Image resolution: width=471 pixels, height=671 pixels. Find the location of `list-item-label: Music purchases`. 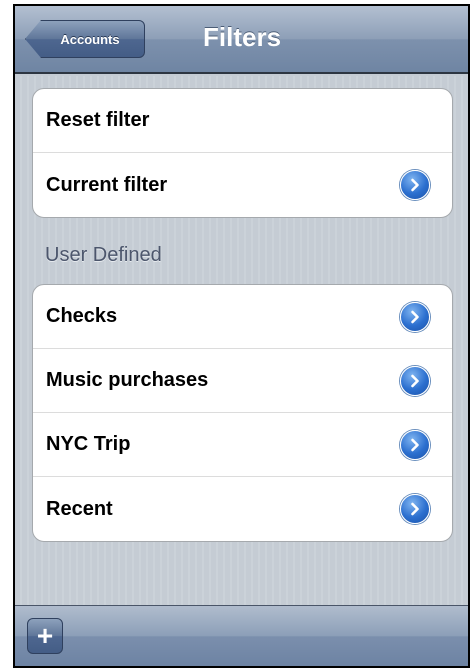

list-item-label: Music purchases is located at coordinates (127, 380).